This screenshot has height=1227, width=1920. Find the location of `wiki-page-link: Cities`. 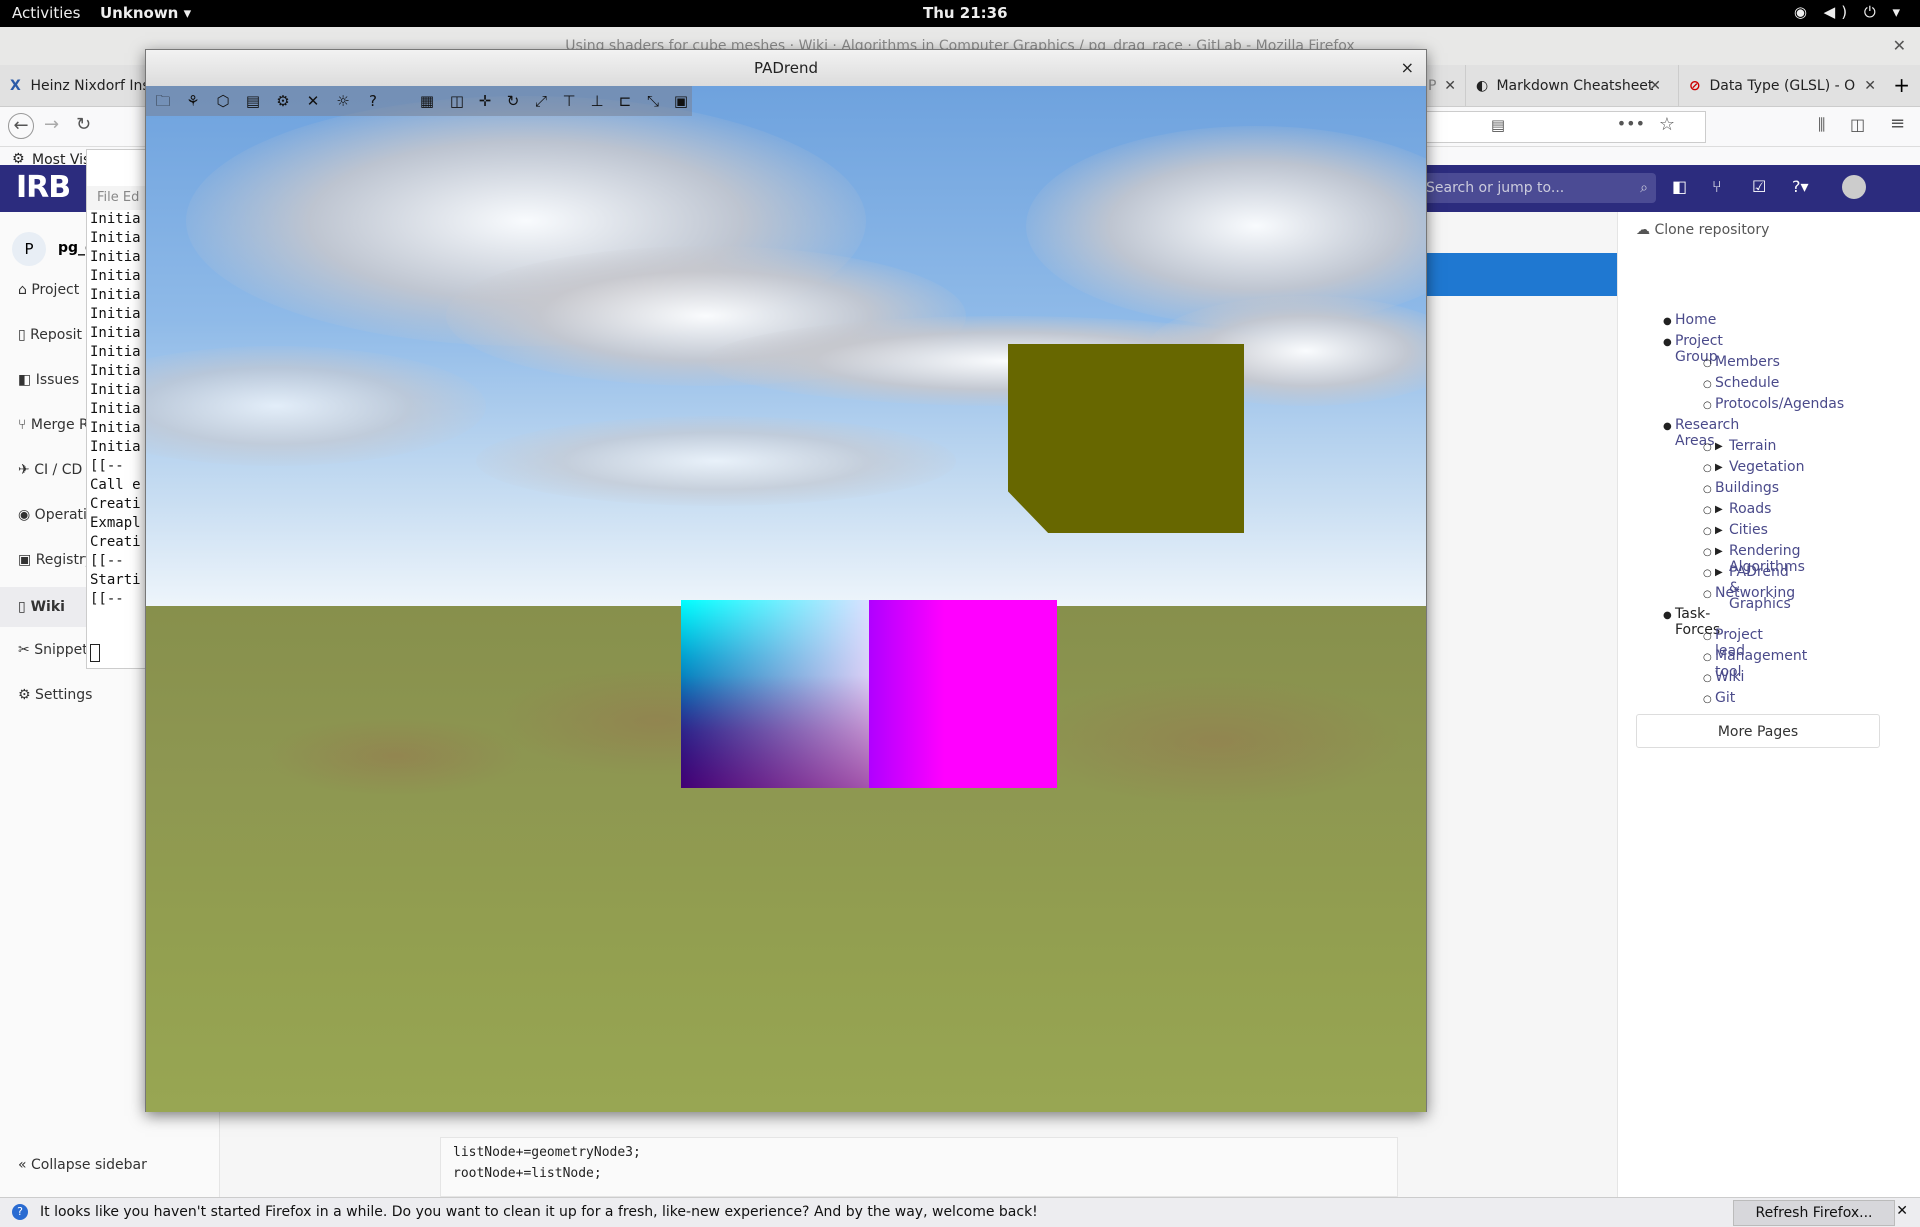

wiki-page-link: Cities is located at coordinates (1748, 530).